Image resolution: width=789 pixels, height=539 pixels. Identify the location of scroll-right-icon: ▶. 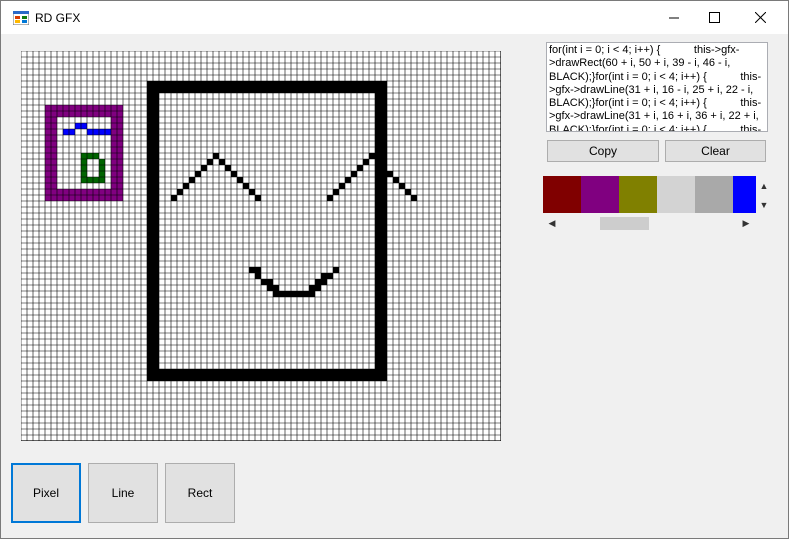
(746, 223).